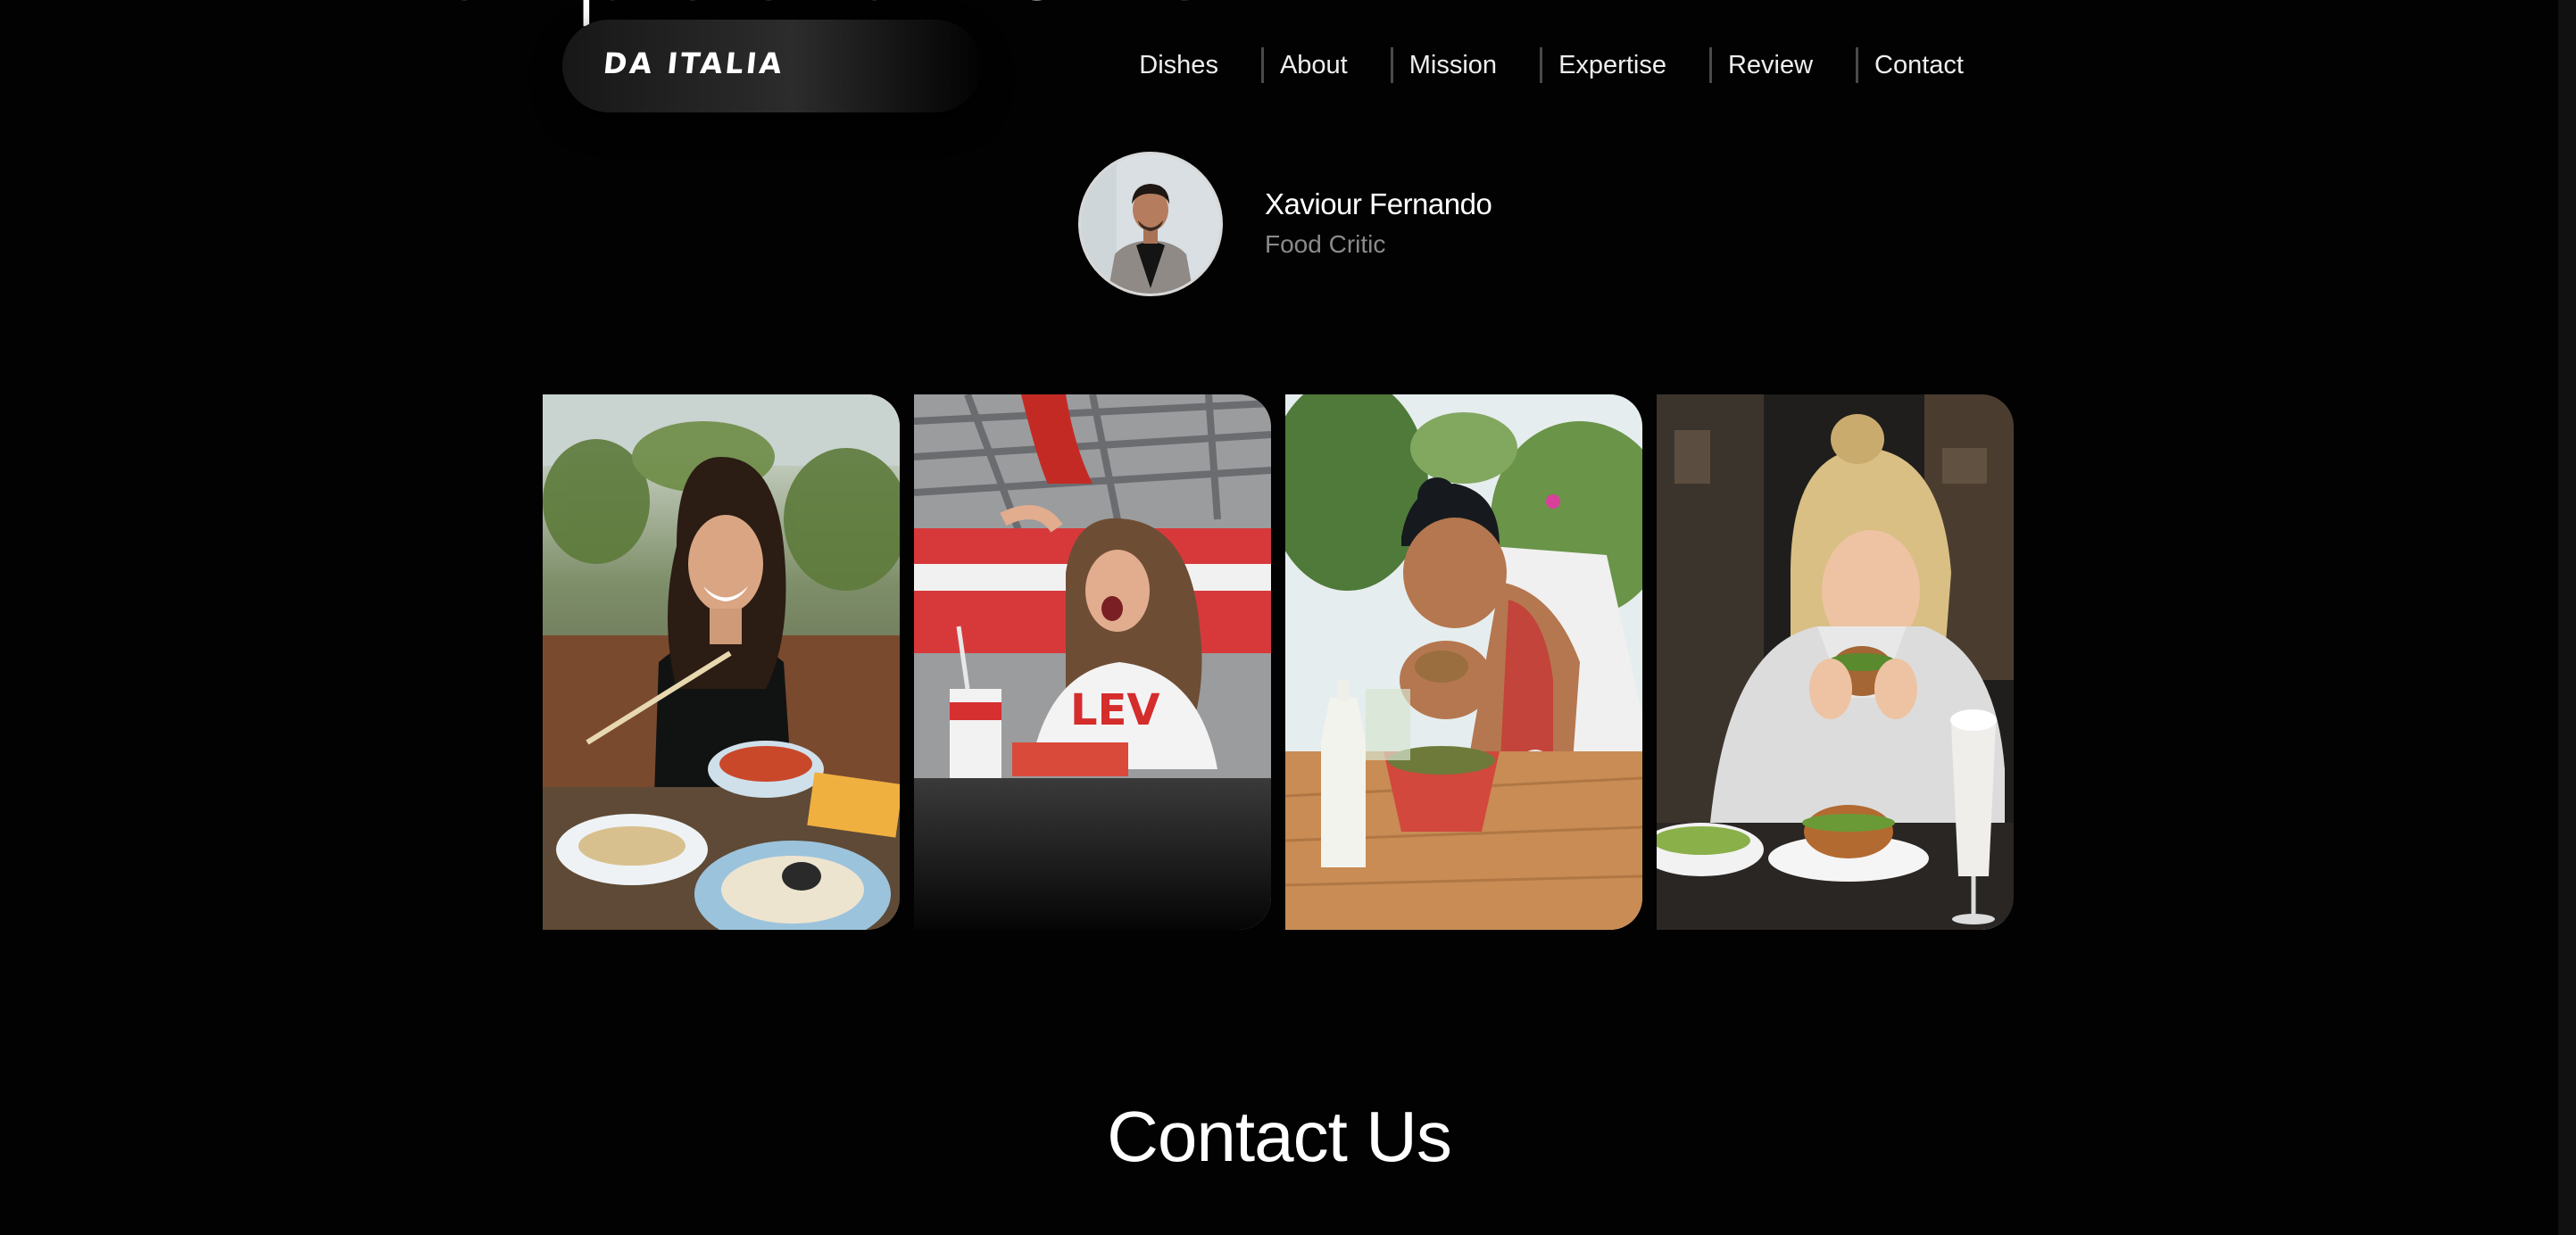  I want to click on contact-heading: Contact Us, so click(1280, 1137).